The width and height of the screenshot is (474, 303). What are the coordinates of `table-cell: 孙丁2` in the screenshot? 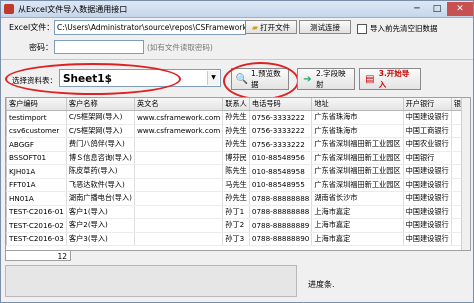 It's located at (236, 225).